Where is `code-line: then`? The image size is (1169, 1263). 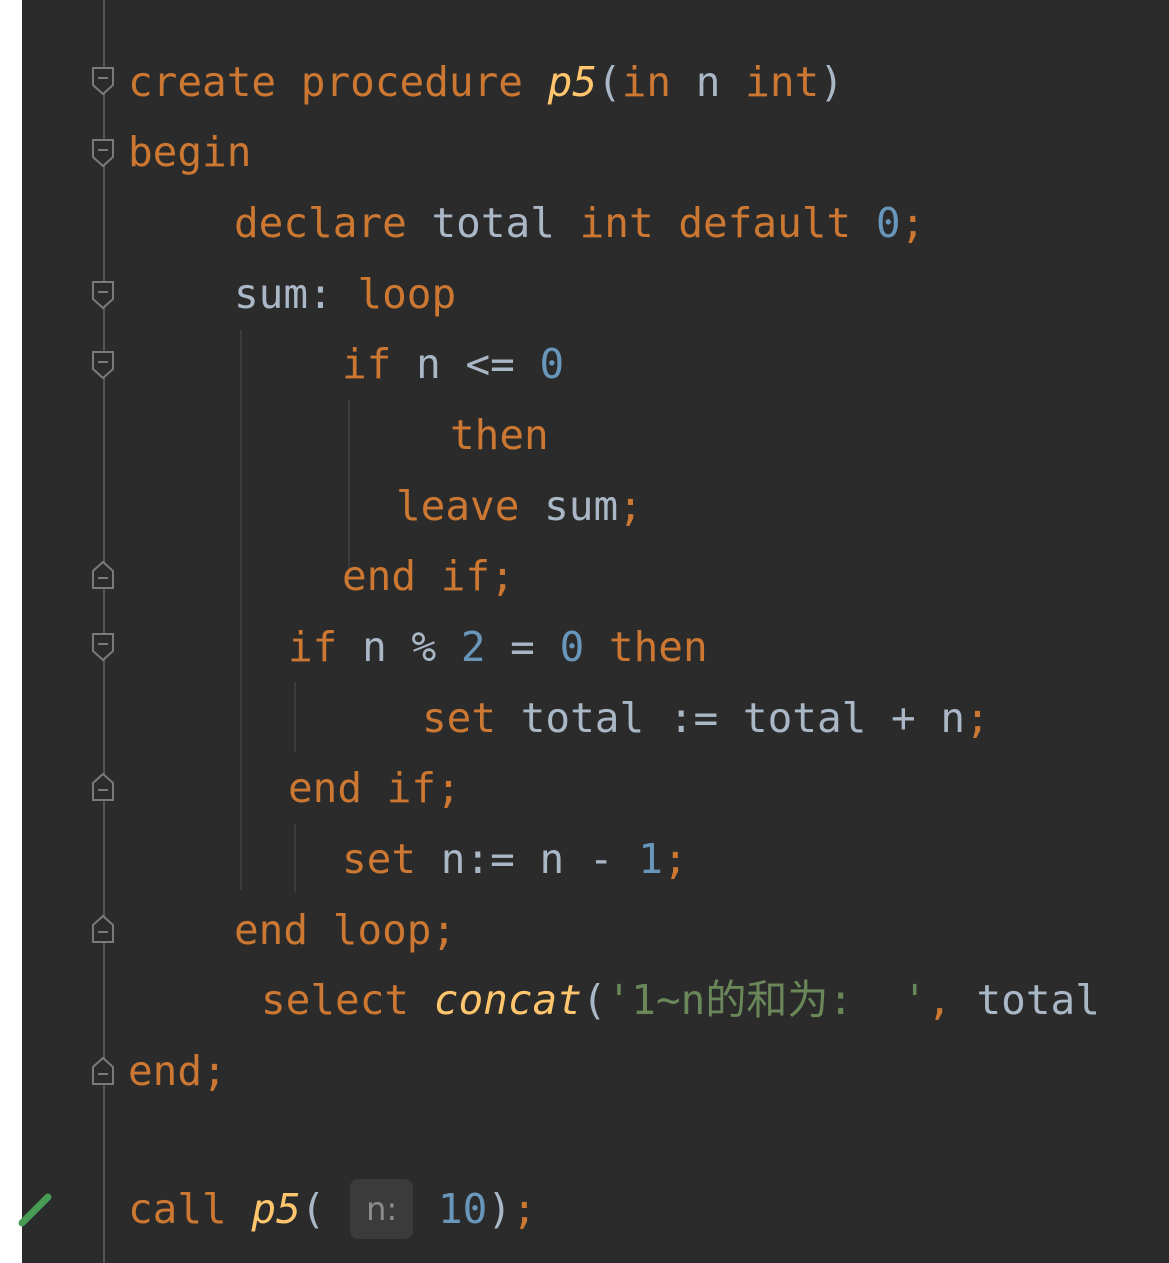
code-line: then is located at coordinates (499, 435).